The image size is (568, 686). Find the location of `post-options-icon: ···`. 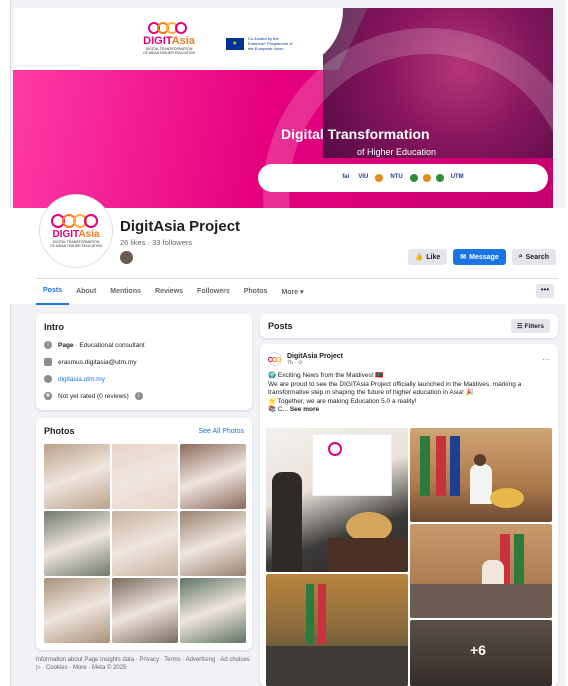

post-options-icon: ··· is located at coordinates (546, 359).